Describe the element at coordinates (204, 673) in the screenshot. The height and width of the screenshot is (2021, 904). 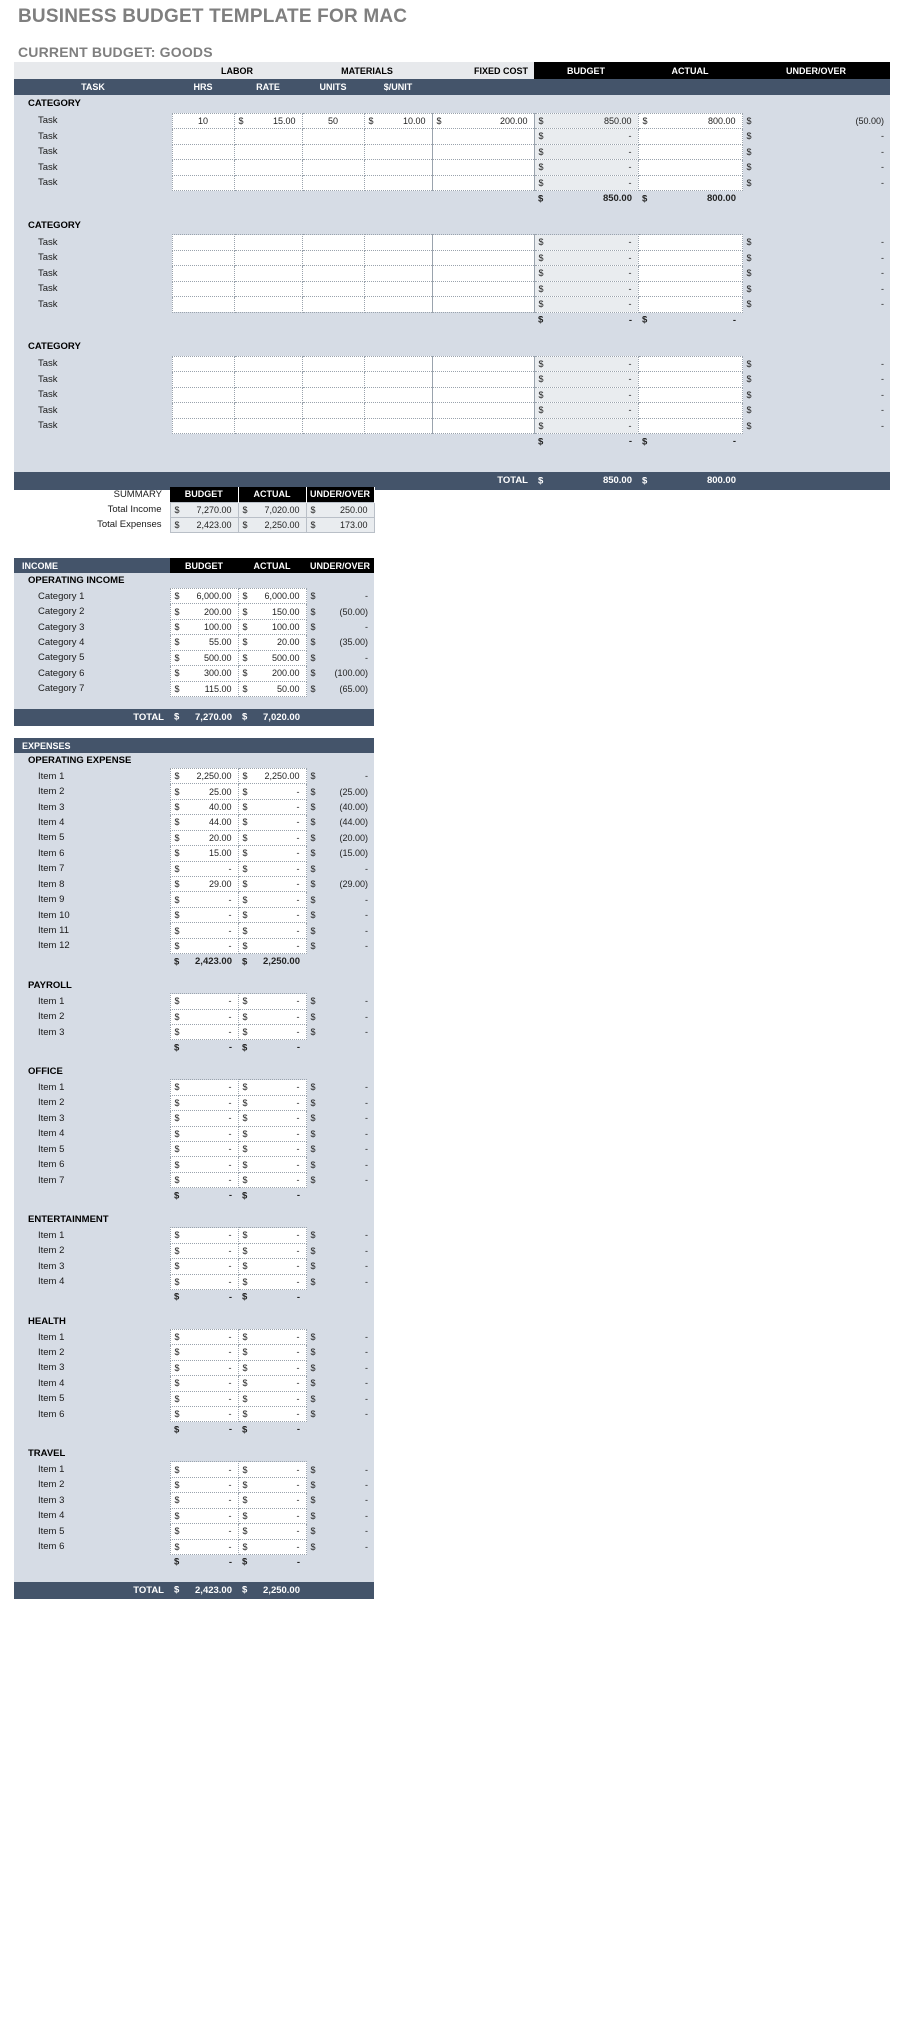
I see `income-budget-input: $300.00` at that location.